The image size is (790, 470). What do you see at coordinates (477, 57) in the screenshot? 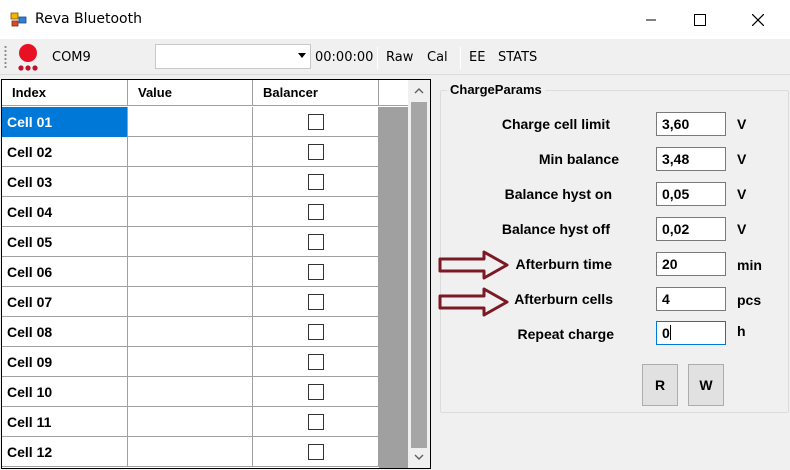
I see `ee-button: EE` at bounding box center [477, 57].